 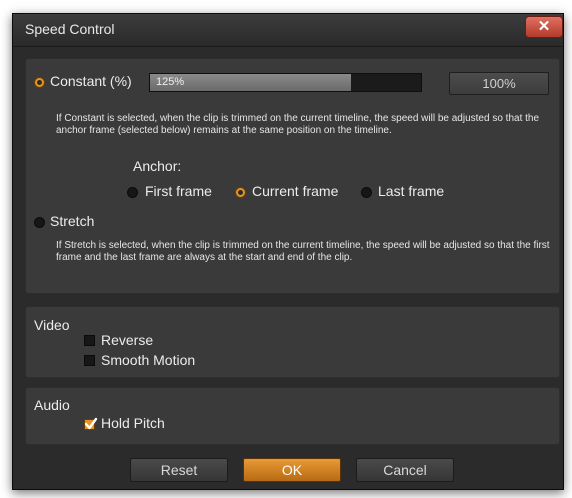 What do you see at coordinates (295, 191) in the screenshot?
I see `anchor-current-frame-label: Current frame` at bounding box center [295, 191].